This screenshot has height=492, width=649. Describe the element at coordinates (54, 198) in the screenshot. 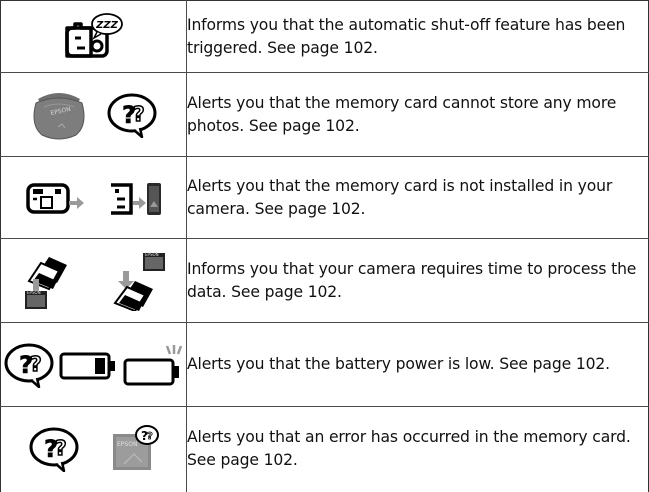

I see `camera-insert-card-icon` at that location.